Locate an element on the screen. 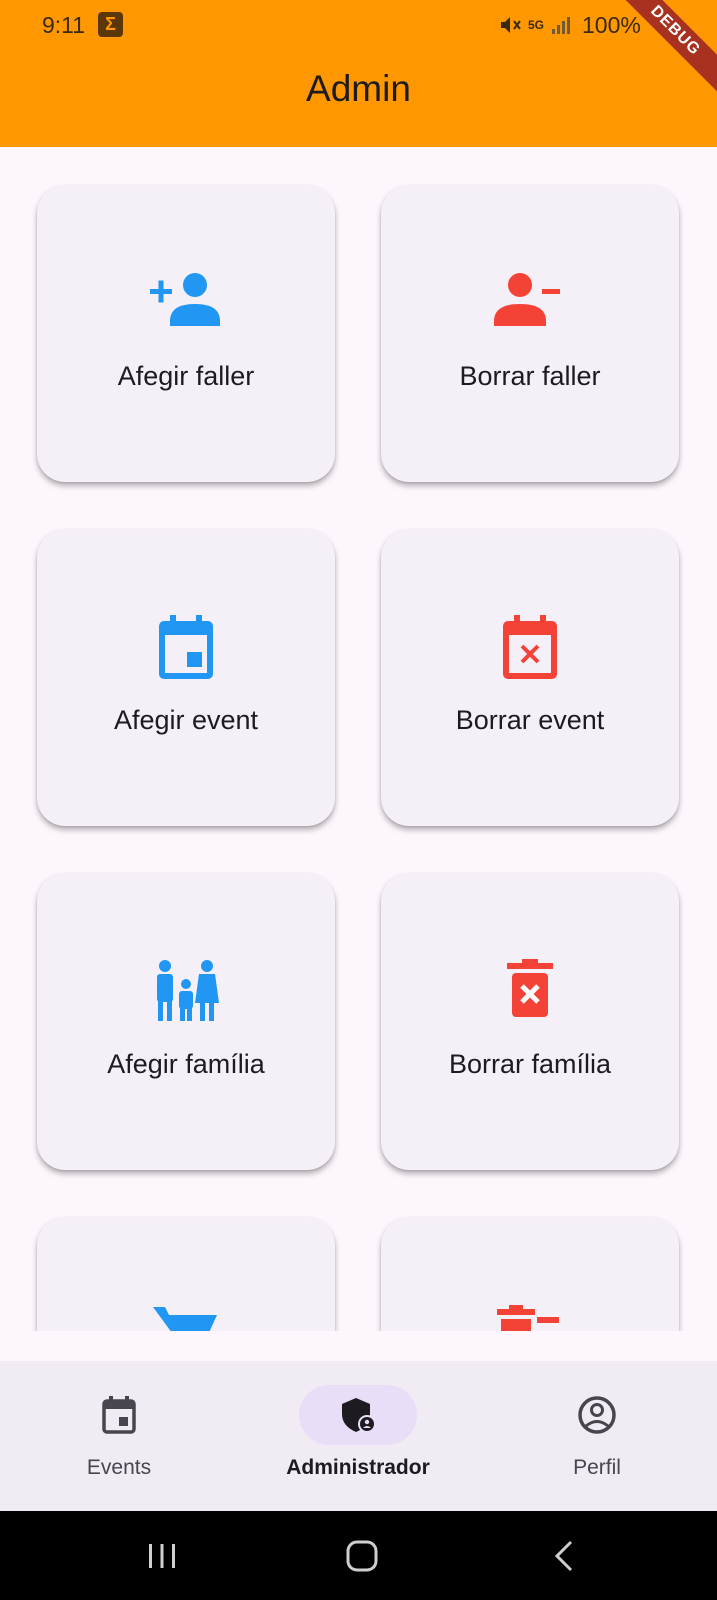 This screenshot has width=717, height=1600. delete-forever-icon is located at coordinates (530, 988).